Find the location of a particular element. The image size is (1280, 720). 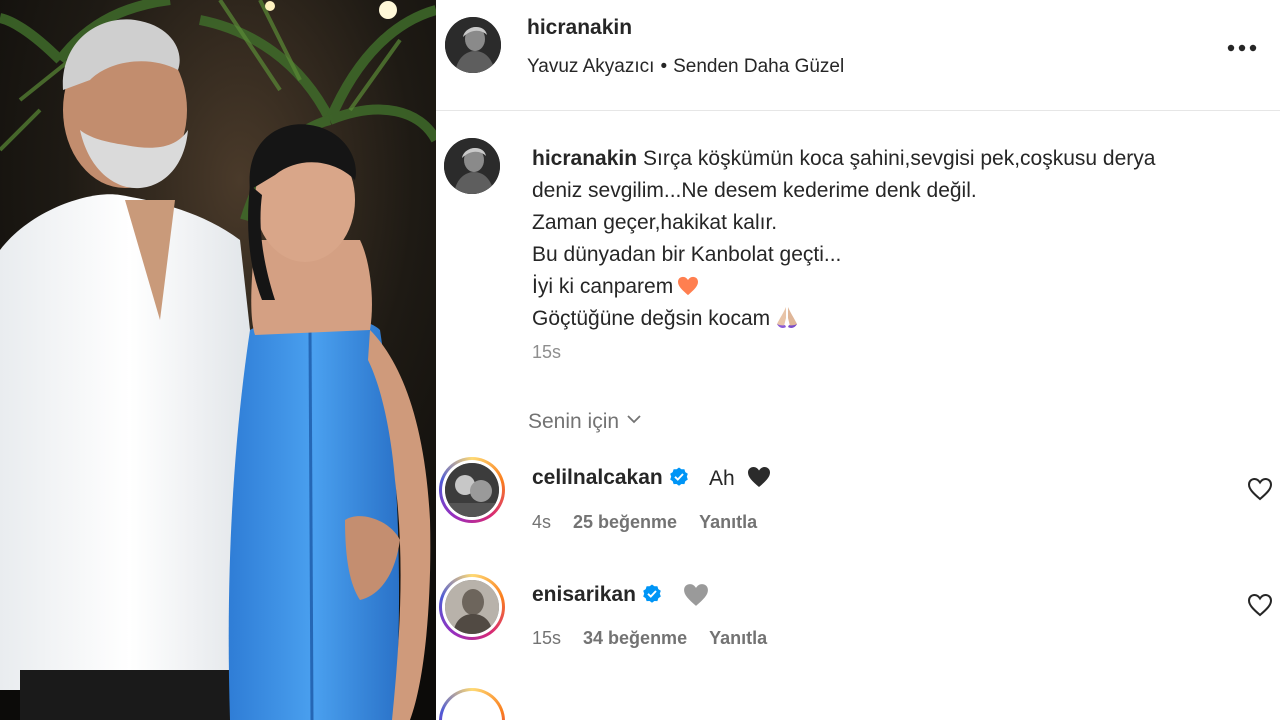

grey-heart-icon is located at coordinates (696, 595).